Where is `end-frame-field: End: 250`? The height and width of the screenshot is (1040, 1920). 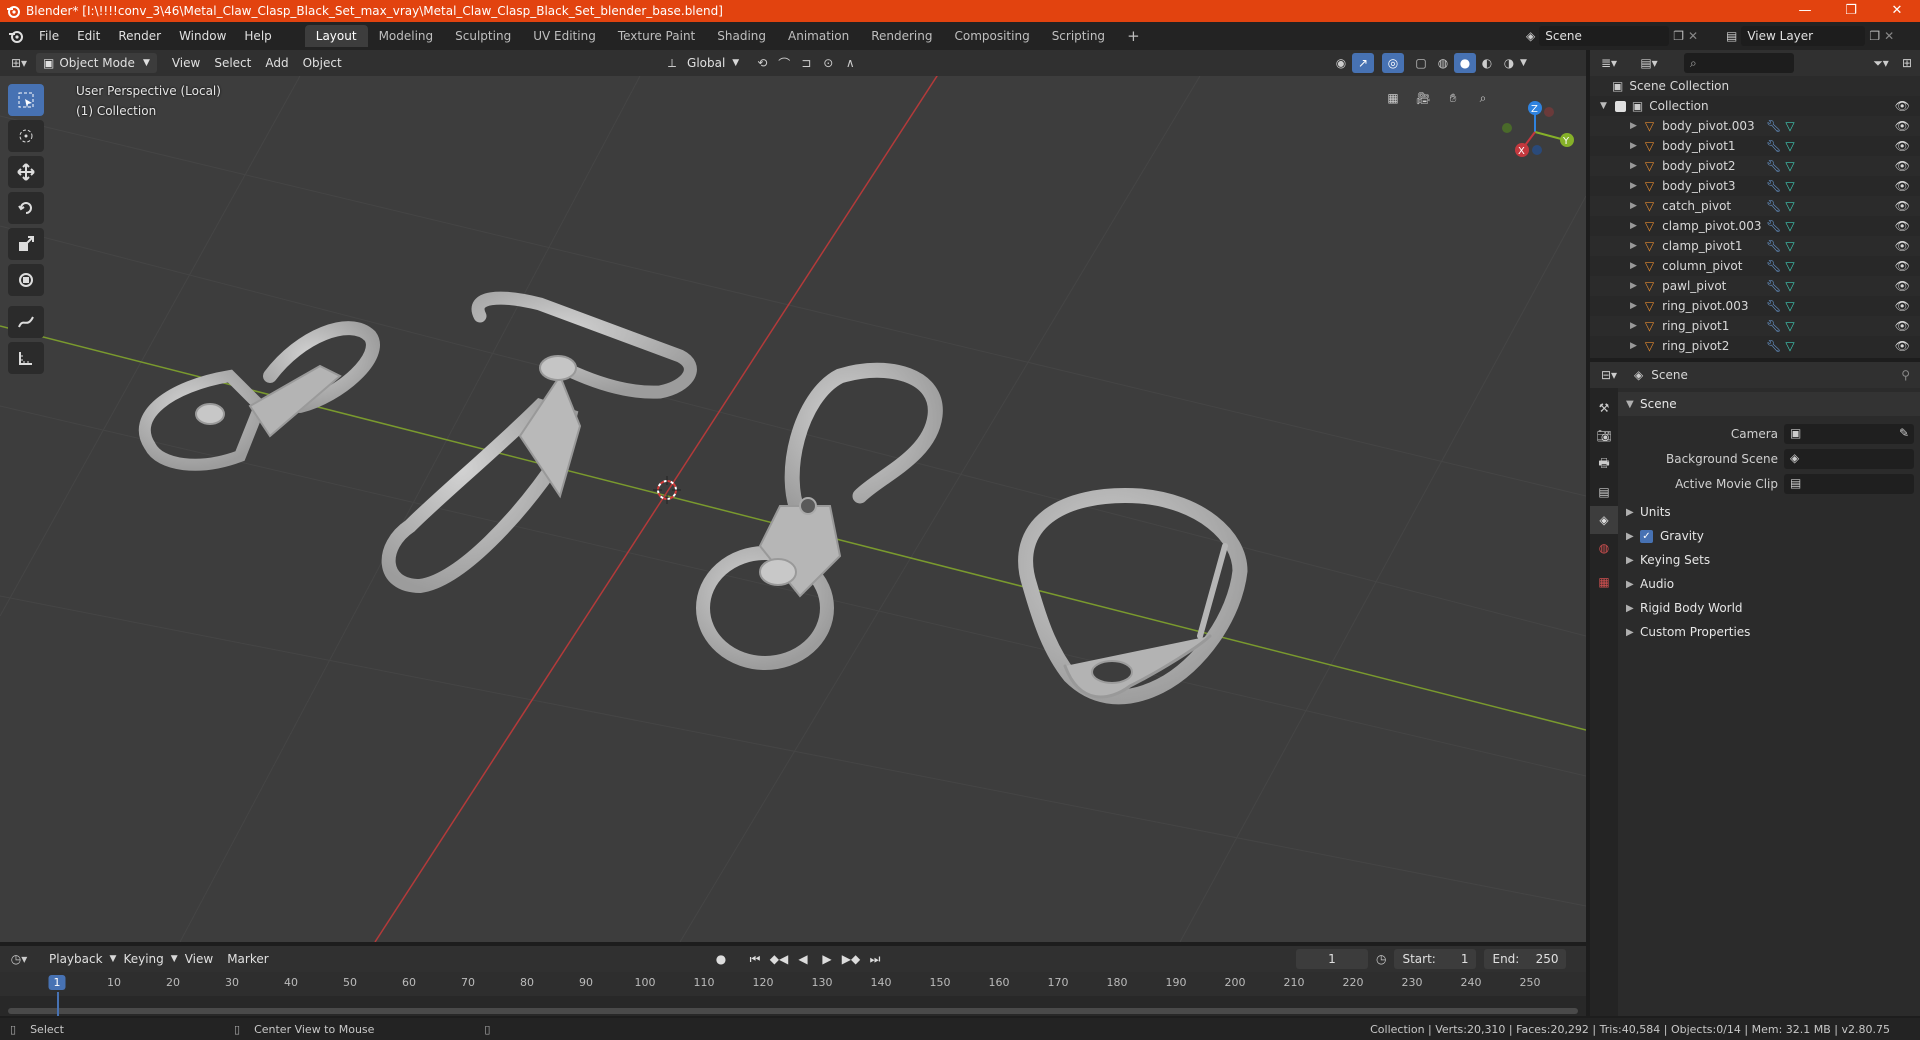 end-frame-field: End: 250 is located at coordinates (1525, 959).